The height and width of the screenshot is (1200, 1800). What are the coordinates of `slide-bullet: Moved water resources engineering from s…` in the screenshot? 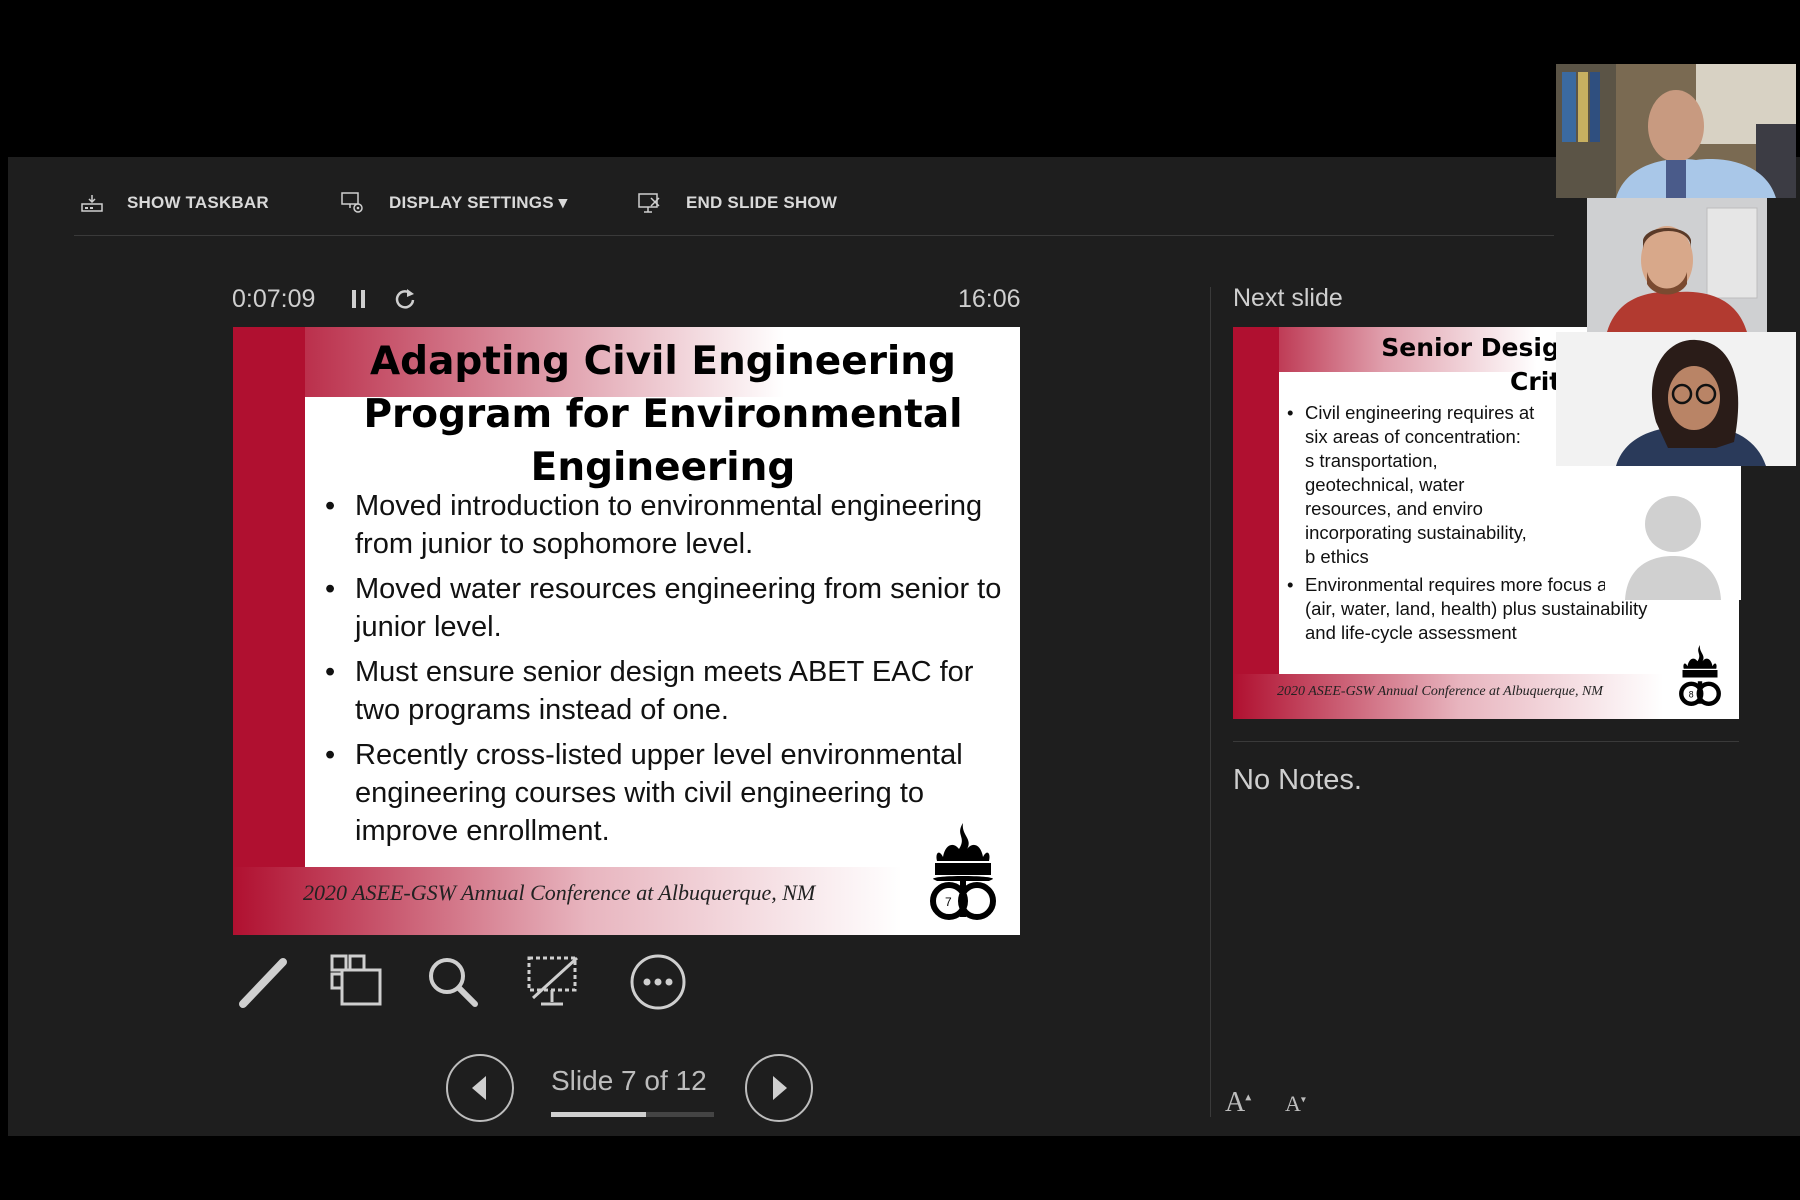 It's located at (660, 608).